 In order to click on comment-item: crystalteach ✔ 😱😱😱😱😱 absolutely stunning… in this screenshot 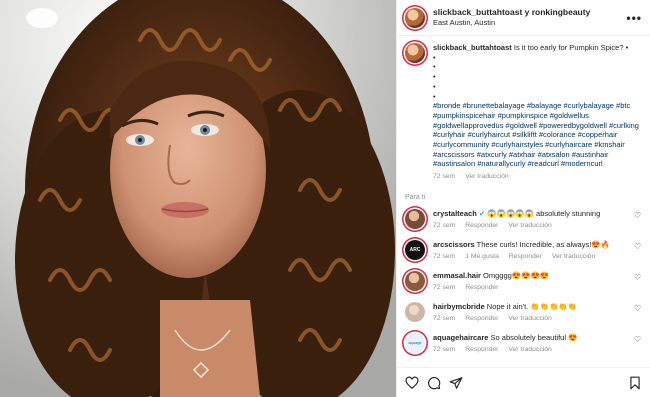, I will do `click(523, 219)`.